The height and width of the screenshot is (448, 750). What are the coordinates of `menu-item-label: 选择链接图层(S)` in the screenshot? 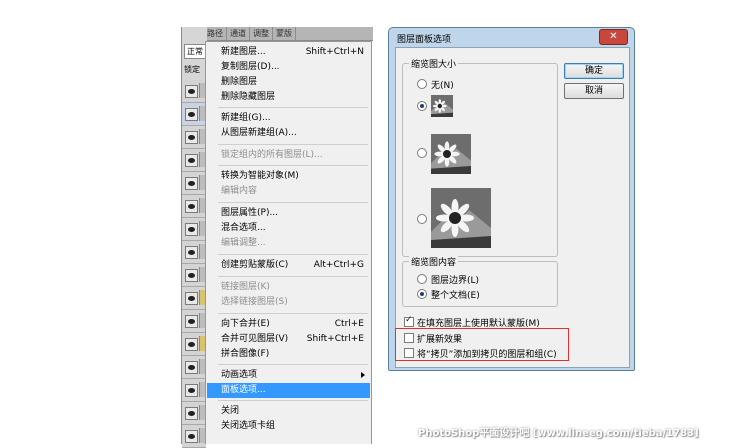 It's located at (254, 302).